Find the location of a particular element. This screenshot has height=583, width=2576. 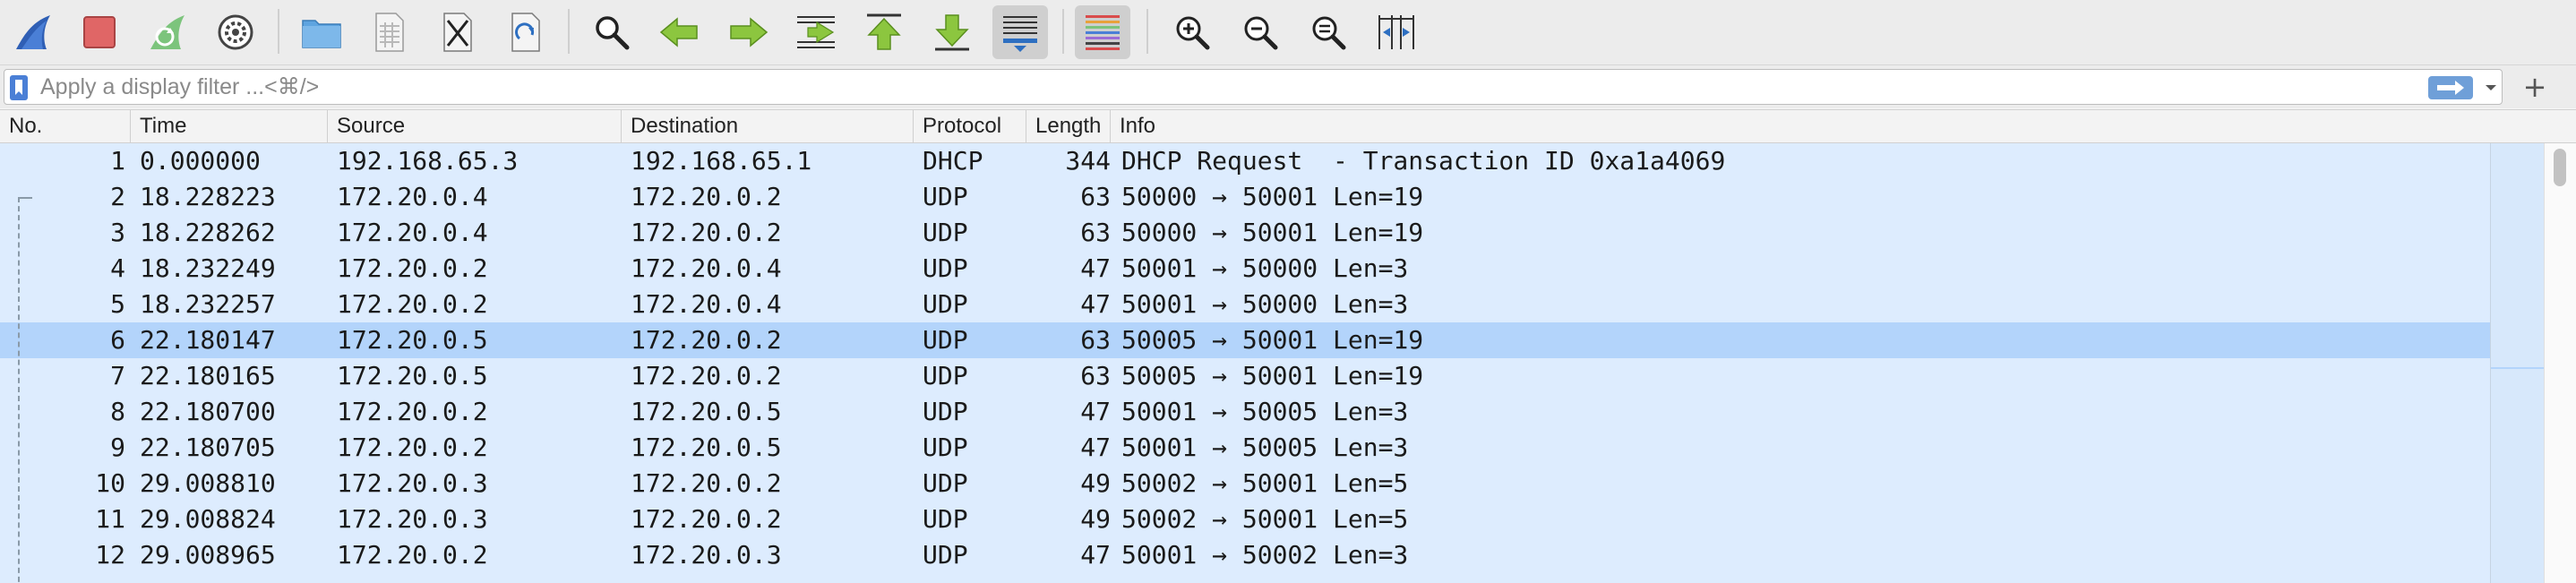

close-file-icon is located at coordinates (457, 32).